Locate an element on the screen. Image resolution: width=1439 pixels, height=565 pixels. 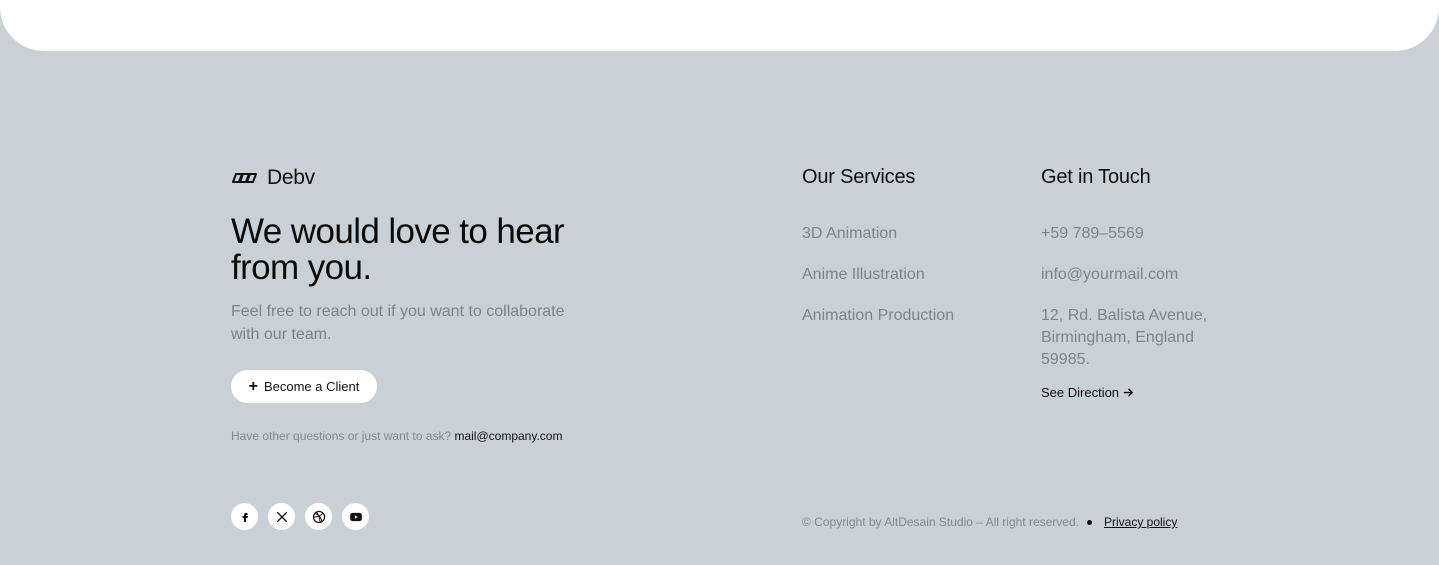
contact-email-link: mail@company.com is located at coordinates (508, 436).